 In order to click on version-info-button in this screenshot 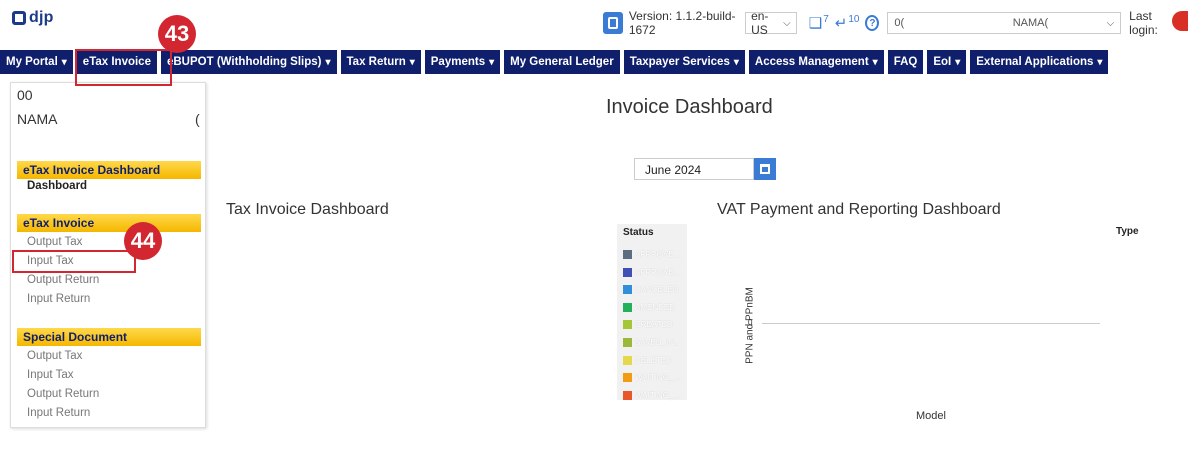, I will do `click(613, 23)`.